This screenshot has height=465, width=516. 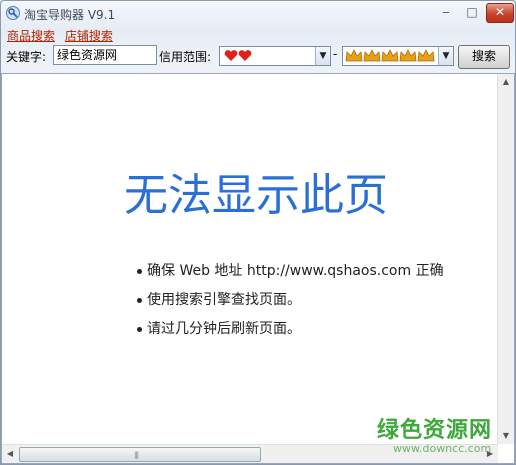 What do you see at coordinates (446, 12) in the screenshot?
I see `minimize-button: ‒` at bounding box center [446, 12].